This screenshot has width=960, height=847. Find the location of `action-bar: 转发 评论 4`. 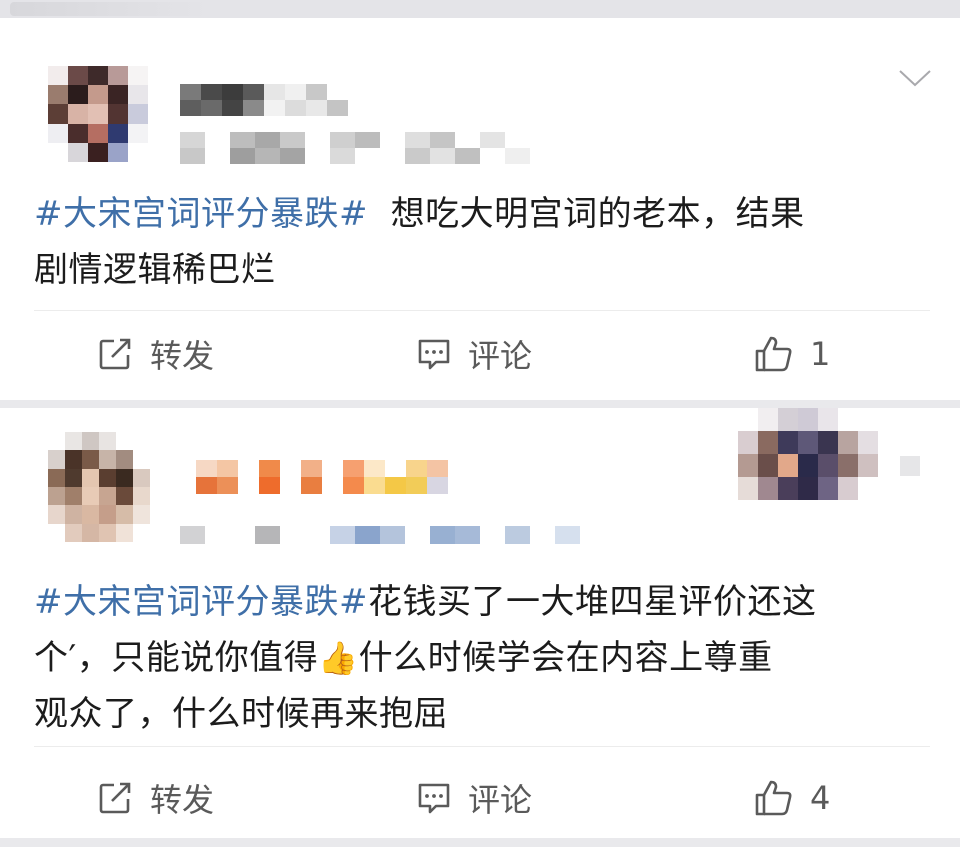

action-bar: 转发 评论 4 is located at coordinates (480, 798).